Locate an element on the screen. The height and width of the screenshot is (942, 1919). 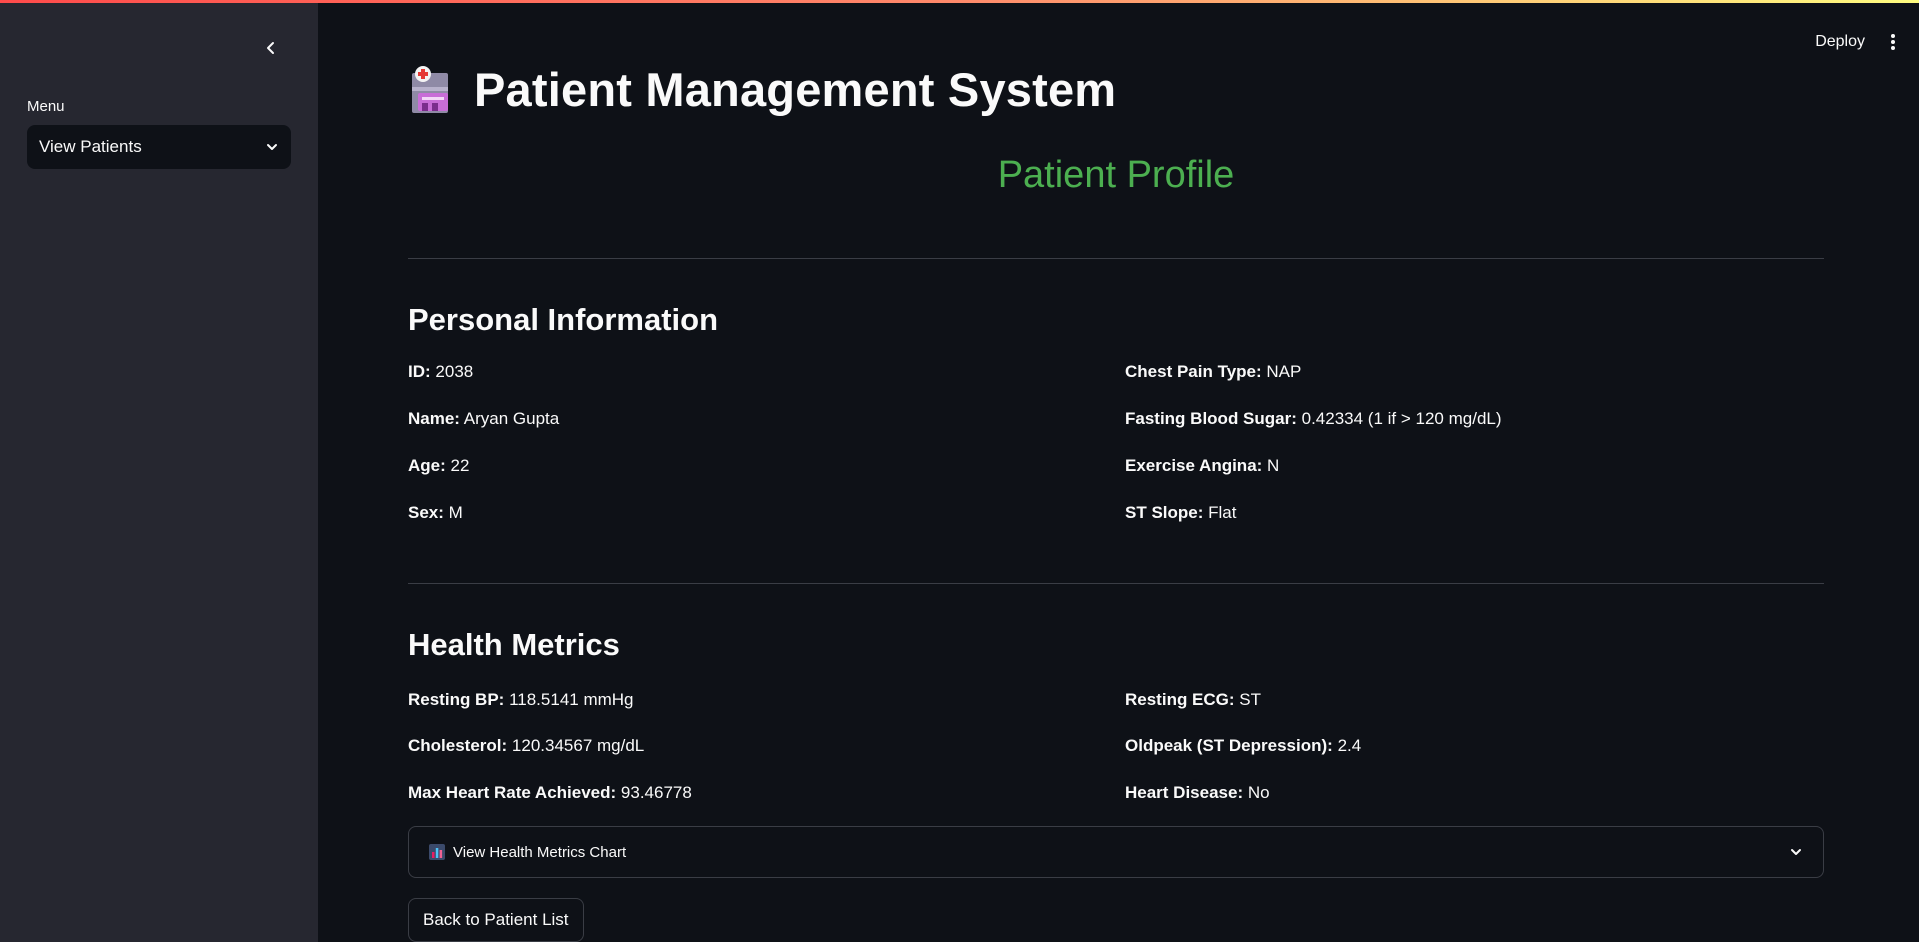
field-id: ID: 2038 is located at coordinates (440, 372).